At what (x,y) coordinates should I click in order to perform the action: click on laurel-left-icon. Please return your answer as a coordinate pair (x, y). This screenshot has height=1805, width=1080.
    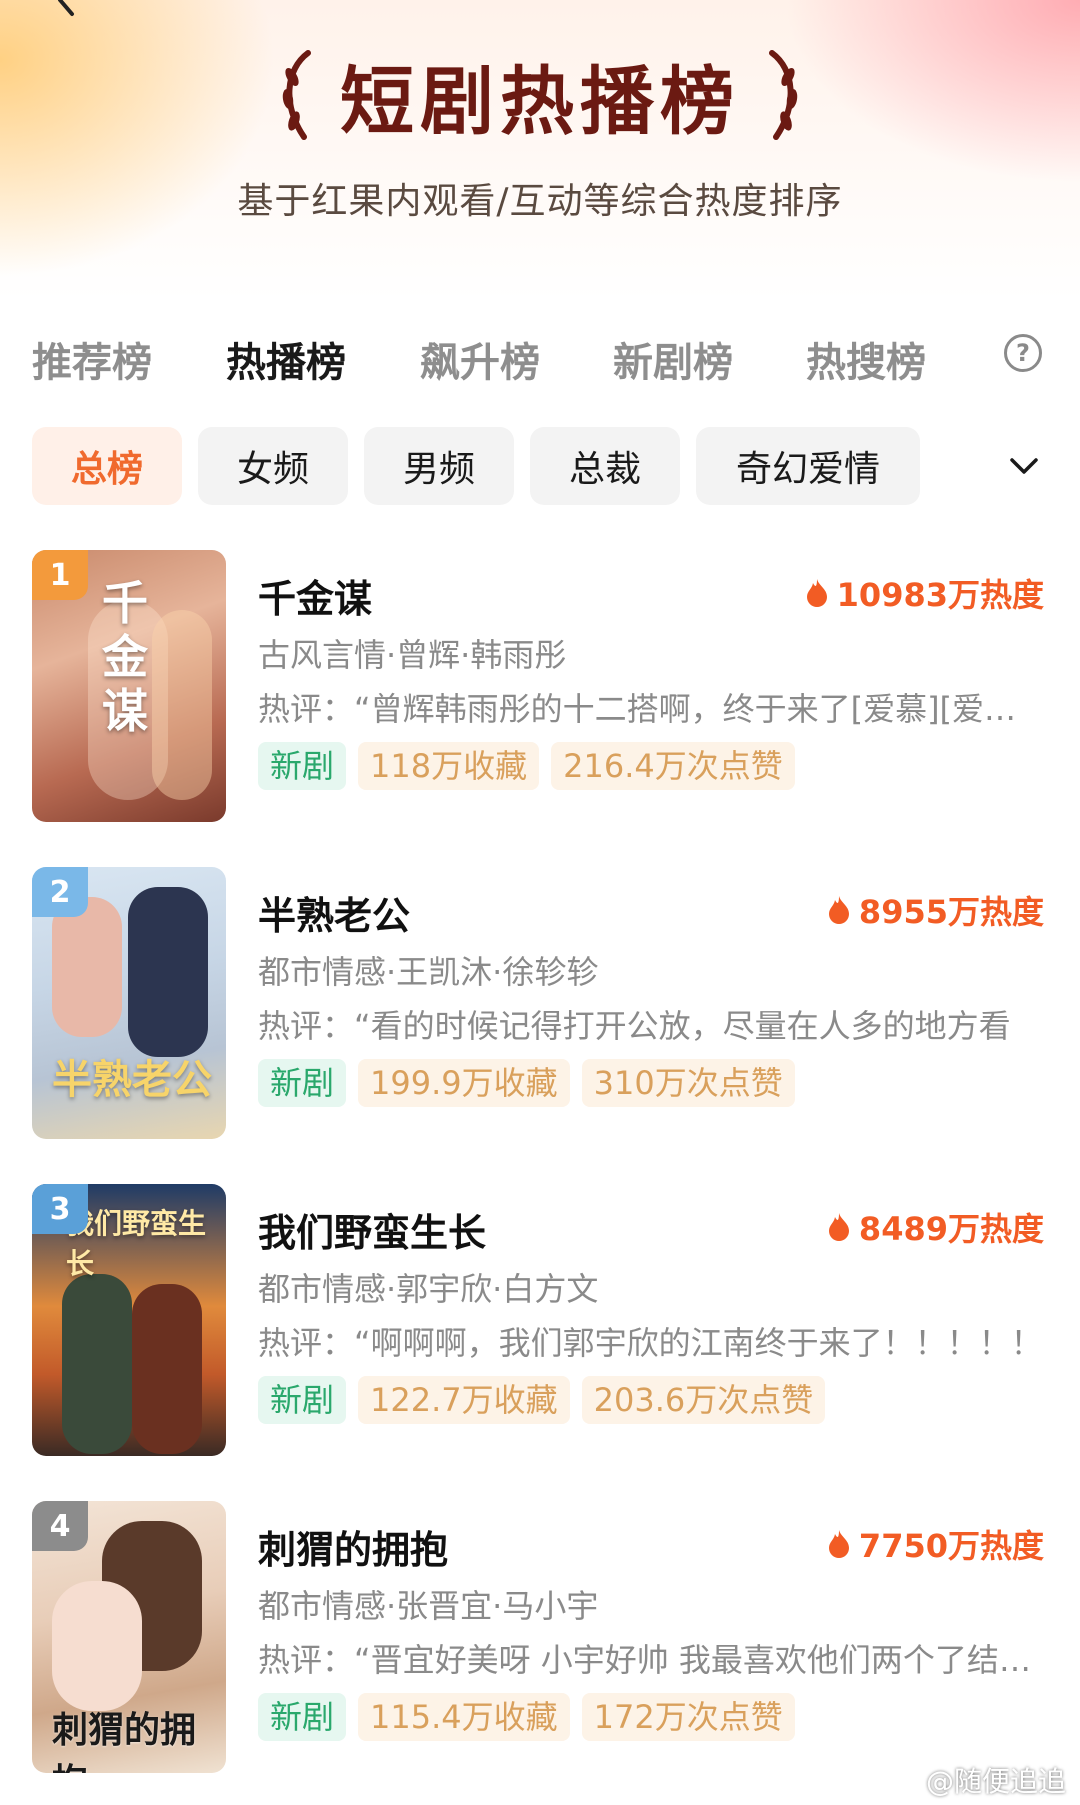
    Looking at the image, I should click on (296, 95).